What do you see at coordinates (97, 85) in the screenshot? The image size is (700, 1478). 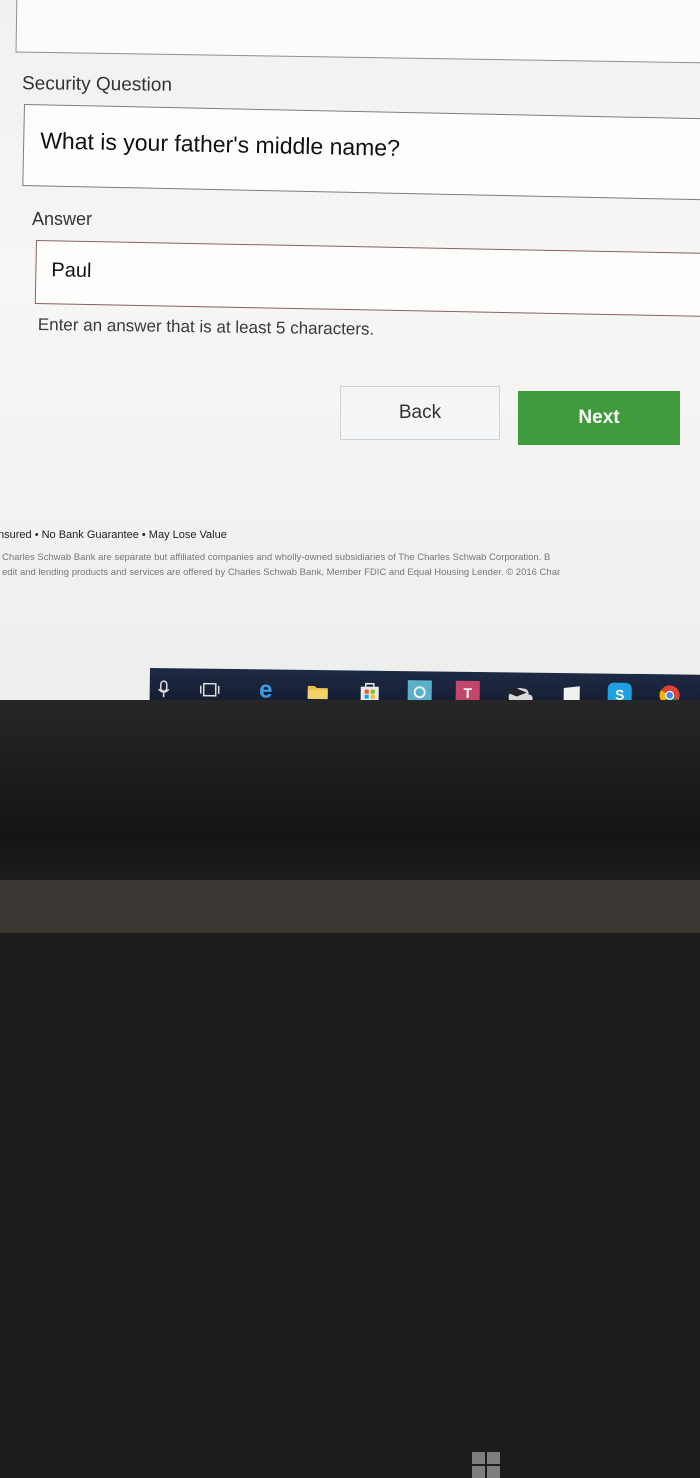 I see `security-question-label: Security Question` at bounding box center [97, 85].